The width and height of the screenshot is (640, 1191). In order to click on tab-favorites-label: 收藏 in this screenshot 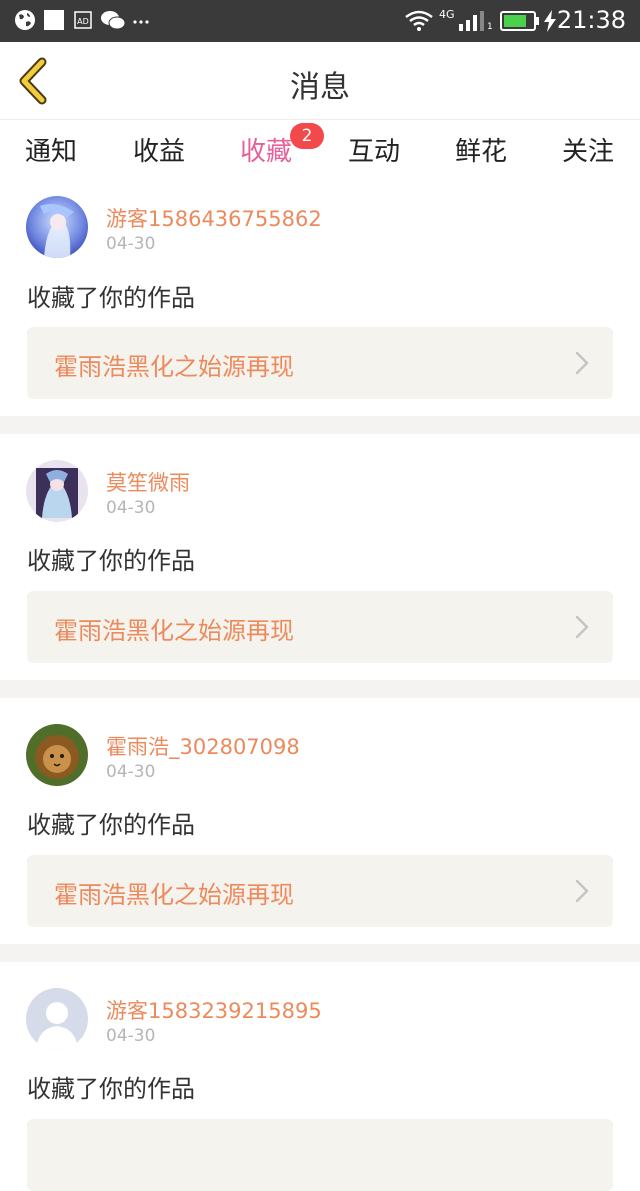, I will do `click(265, 152)`.